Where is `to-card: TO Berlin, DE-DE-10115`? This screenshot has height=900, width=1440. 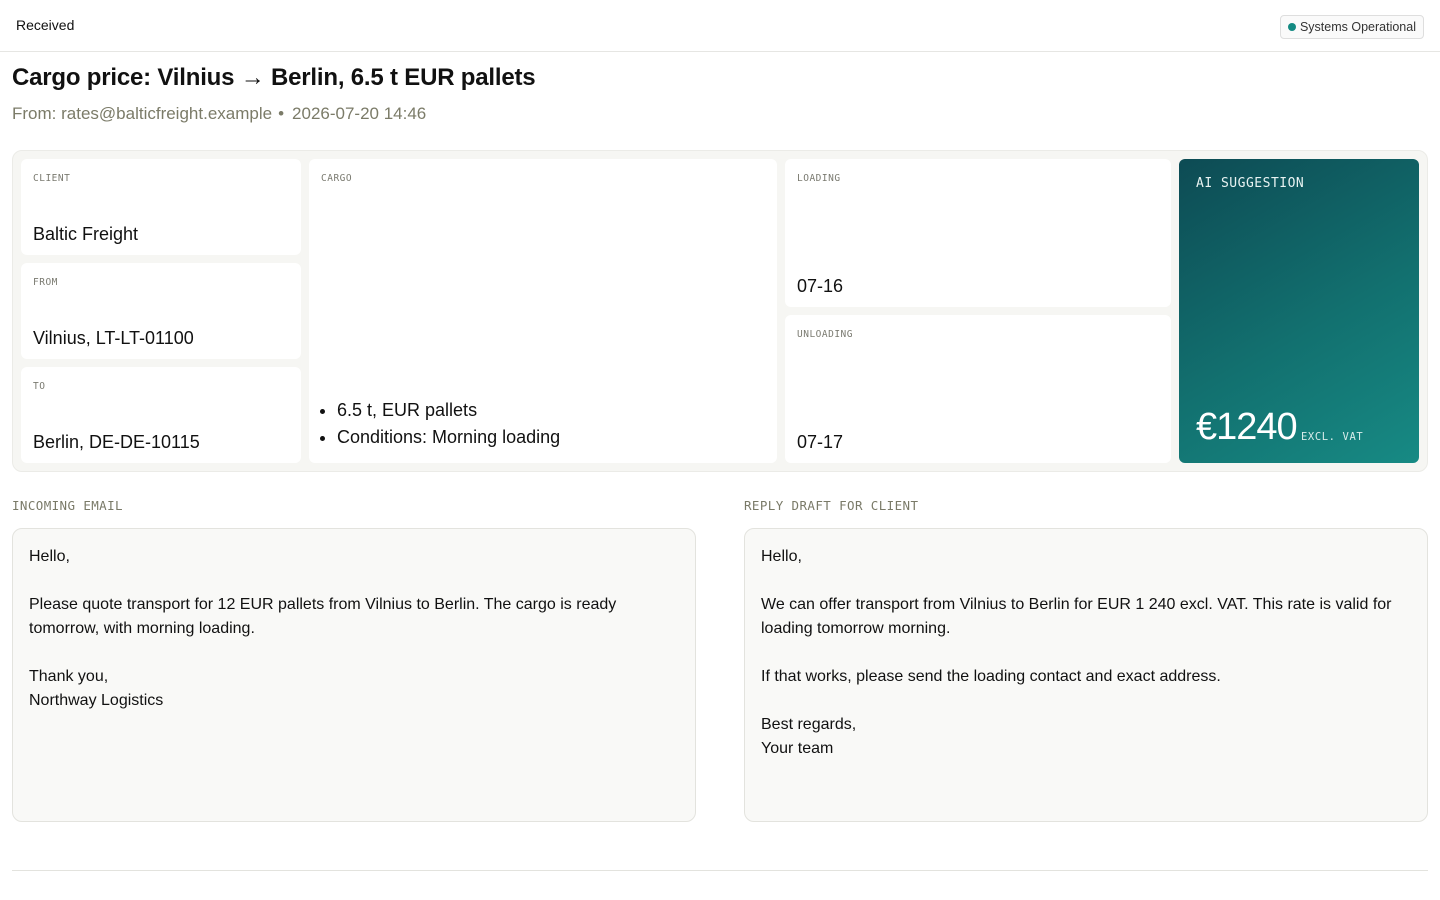
to-card: TO Berlin, DE-DE-10115 is located at coordinates (161, 415).